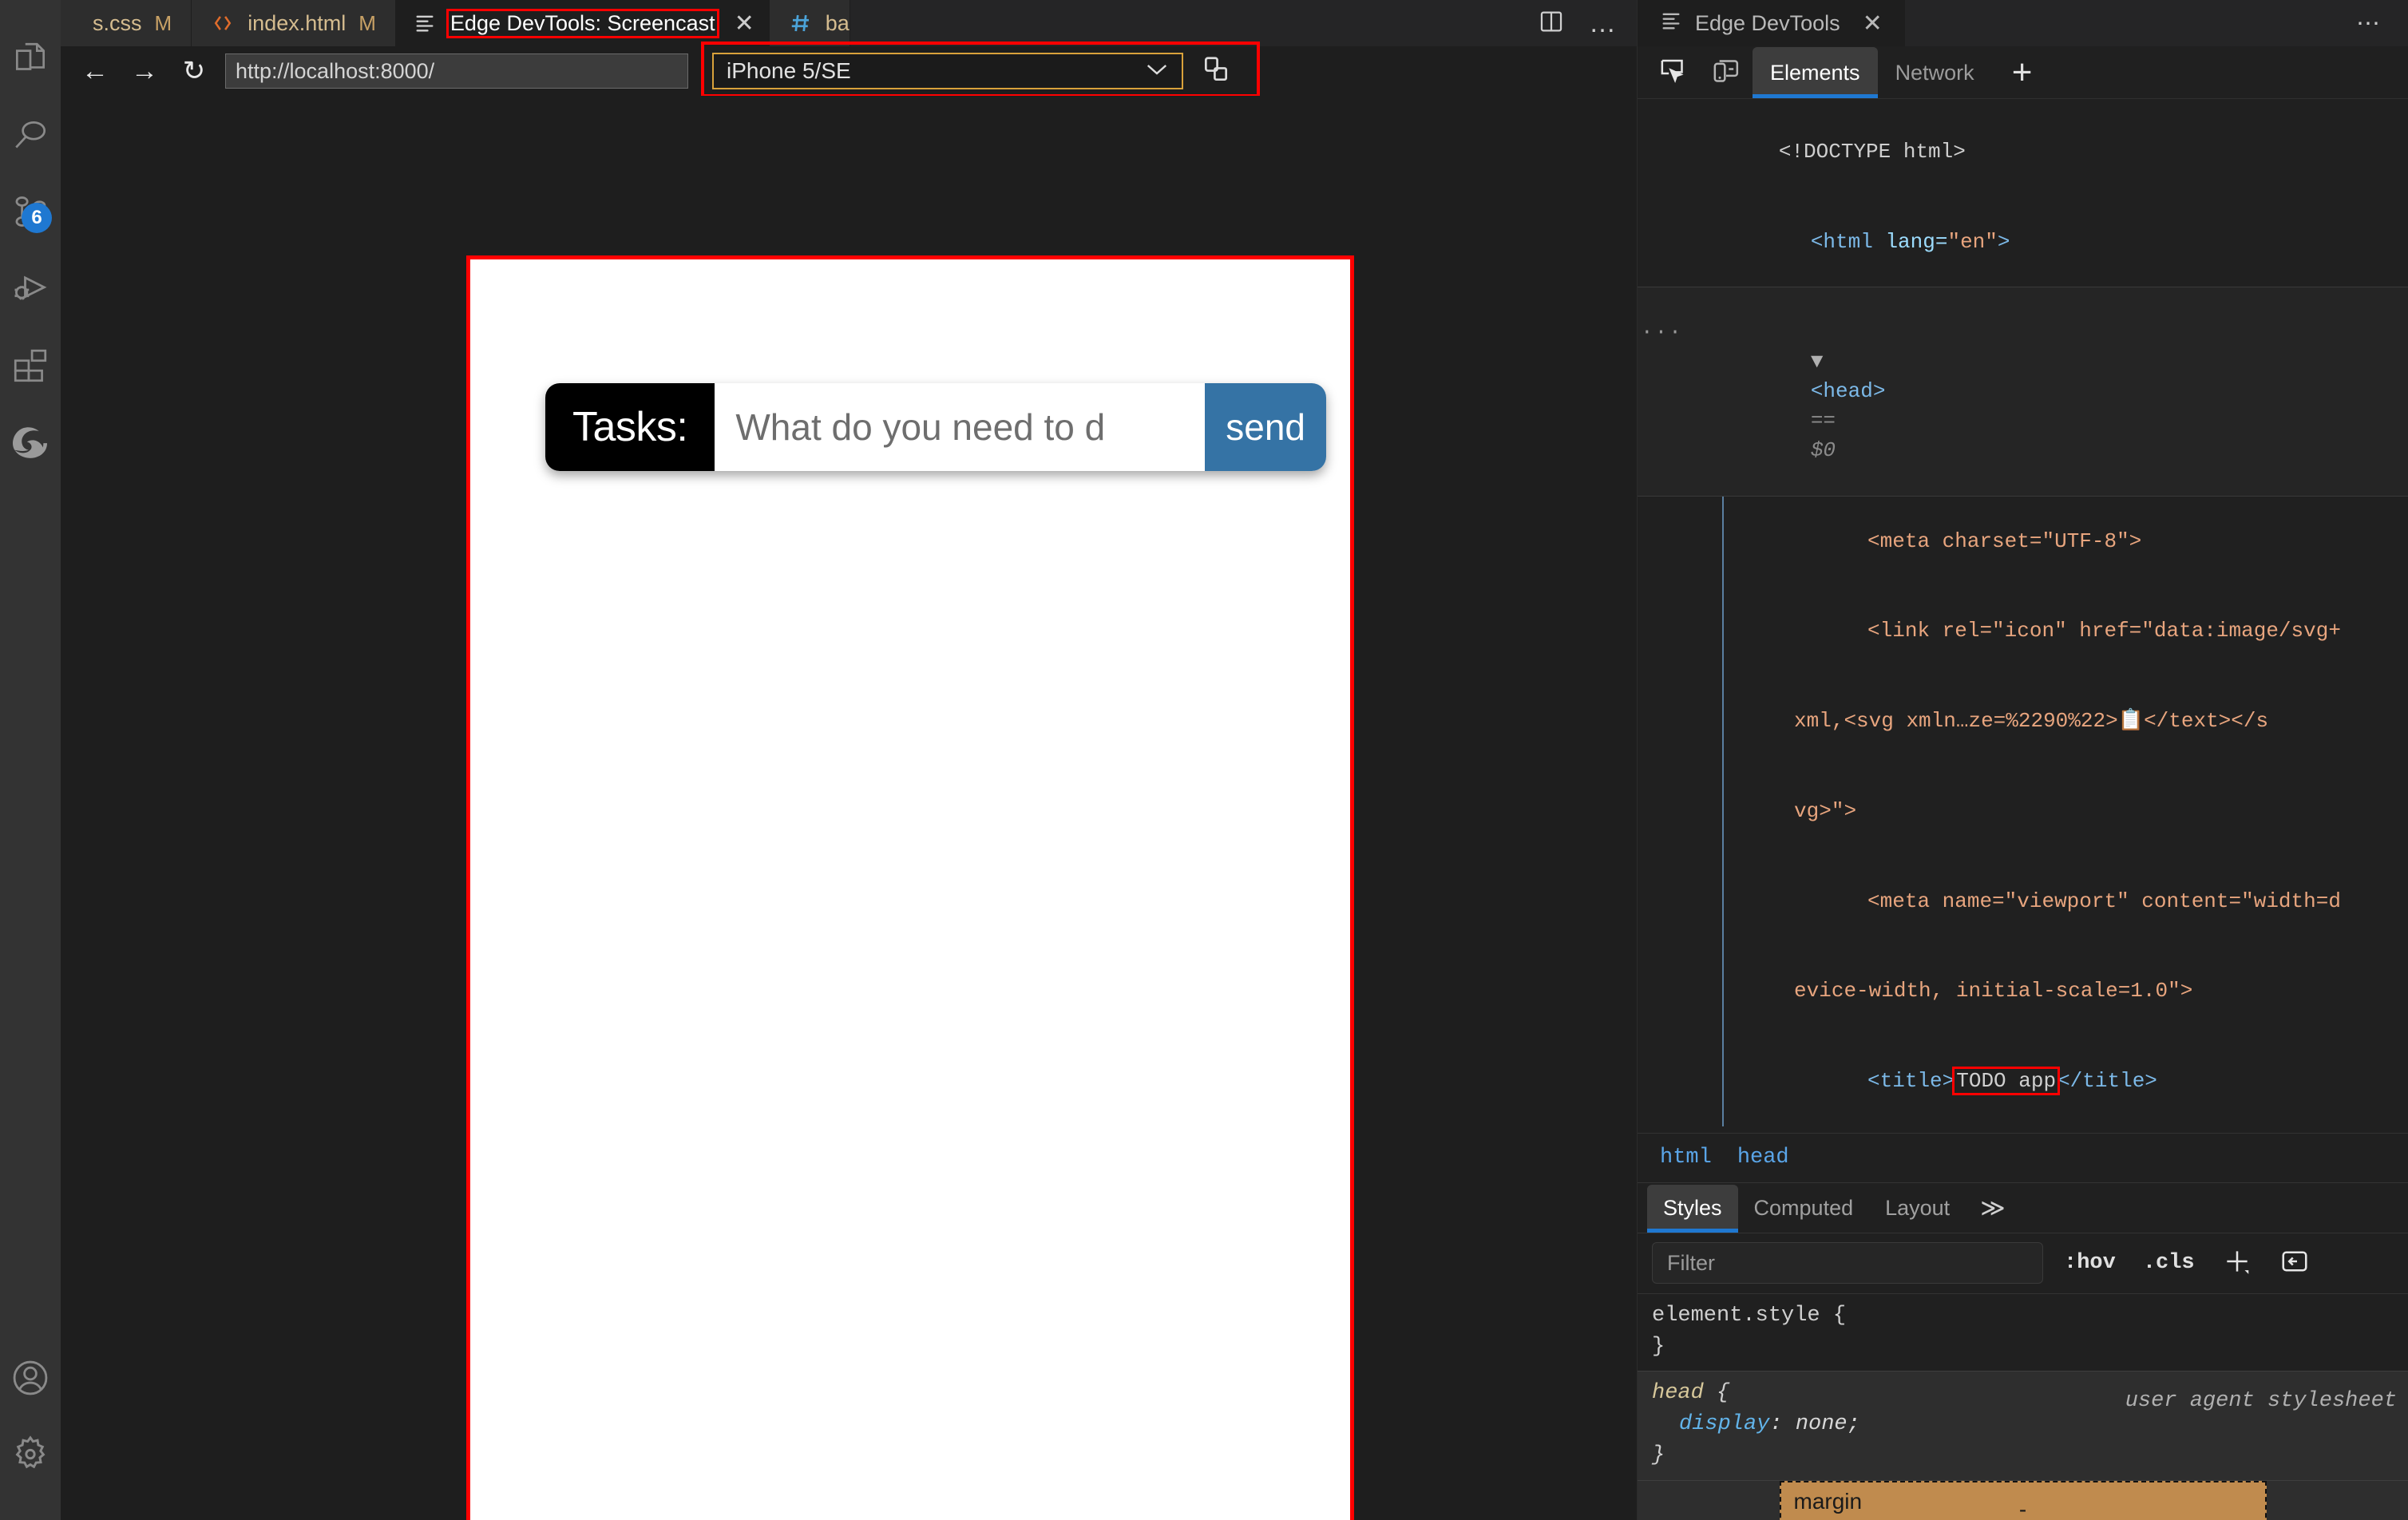 This screenshot has height=1520, width=2408. What do you see at coordinates (2003, 241) in the screenshot?
I see `dom-html-close-bracket: >` at bounding box center [2003, 241].